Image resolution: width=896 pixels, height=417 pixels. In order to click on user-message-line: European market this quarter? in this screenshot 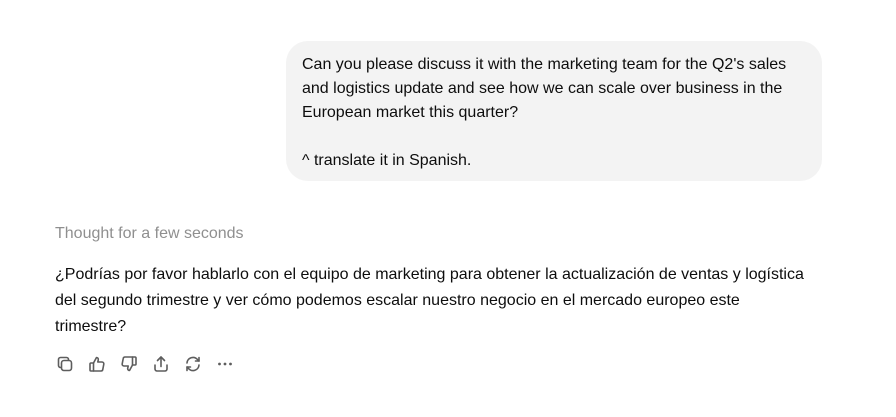, I will do `click(410, 112)`.